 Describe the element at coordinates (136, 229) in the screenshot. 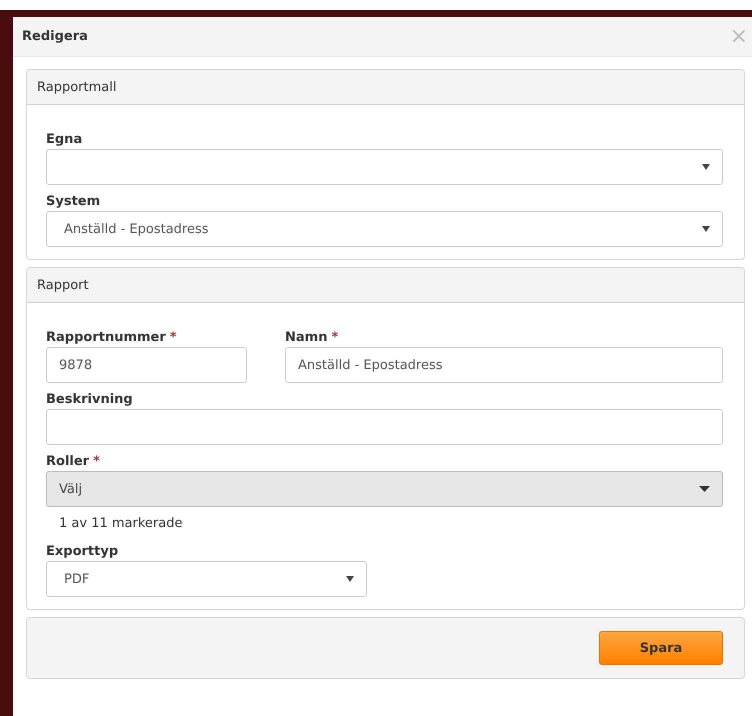

I see `dropdown-value: Anställd - Epostadress` at that location.